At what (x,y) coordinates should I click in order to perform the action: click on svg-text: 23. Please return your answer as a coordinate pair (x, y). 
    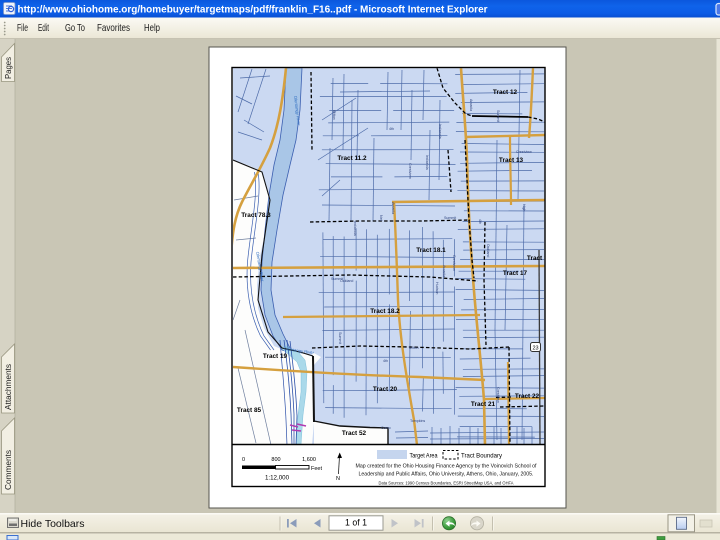
    Looking at the image, I should click on (535, 349).